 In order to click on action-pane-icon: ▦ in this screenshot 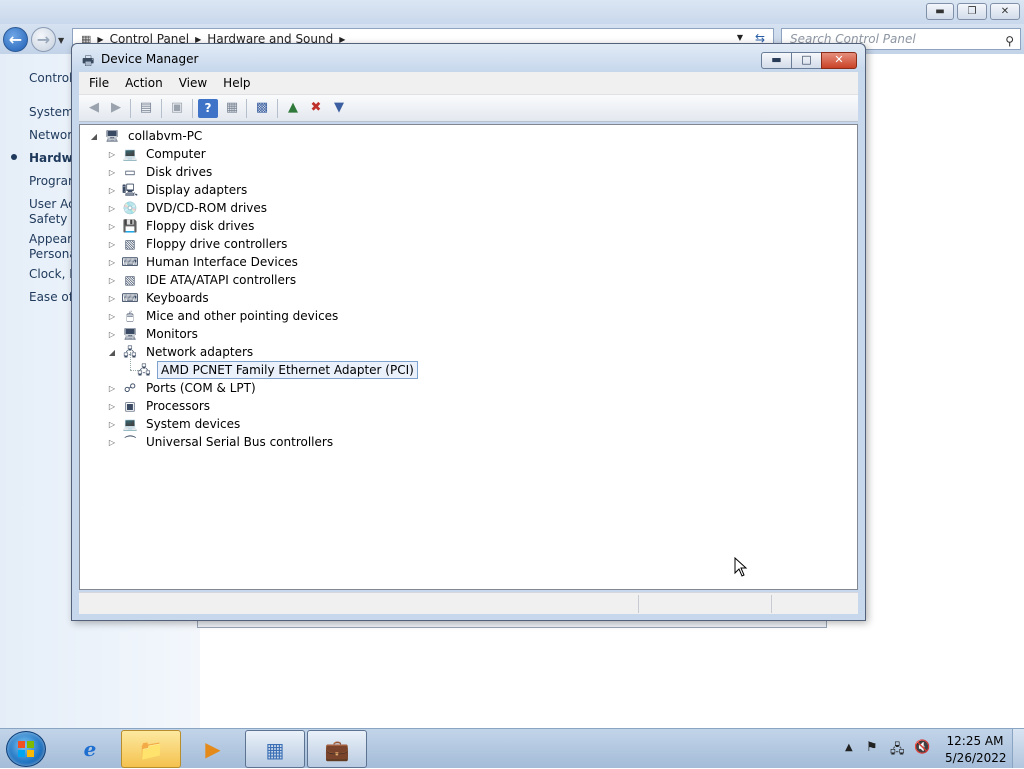, I will do `click(232, 108)`.